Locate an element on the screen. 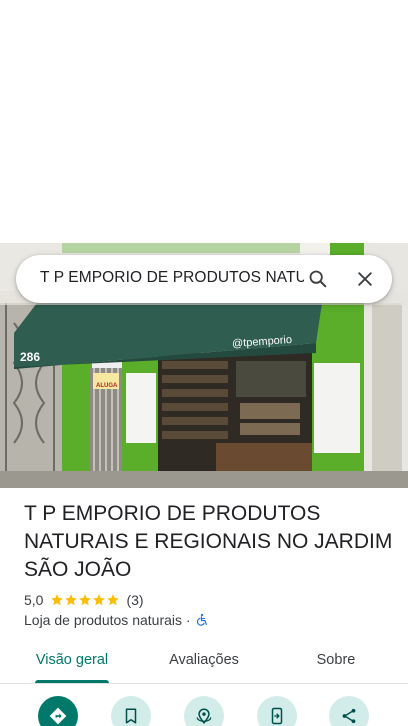 This screenshot has height=726, width=408. directions-icon is located at coordinates (58, 716).